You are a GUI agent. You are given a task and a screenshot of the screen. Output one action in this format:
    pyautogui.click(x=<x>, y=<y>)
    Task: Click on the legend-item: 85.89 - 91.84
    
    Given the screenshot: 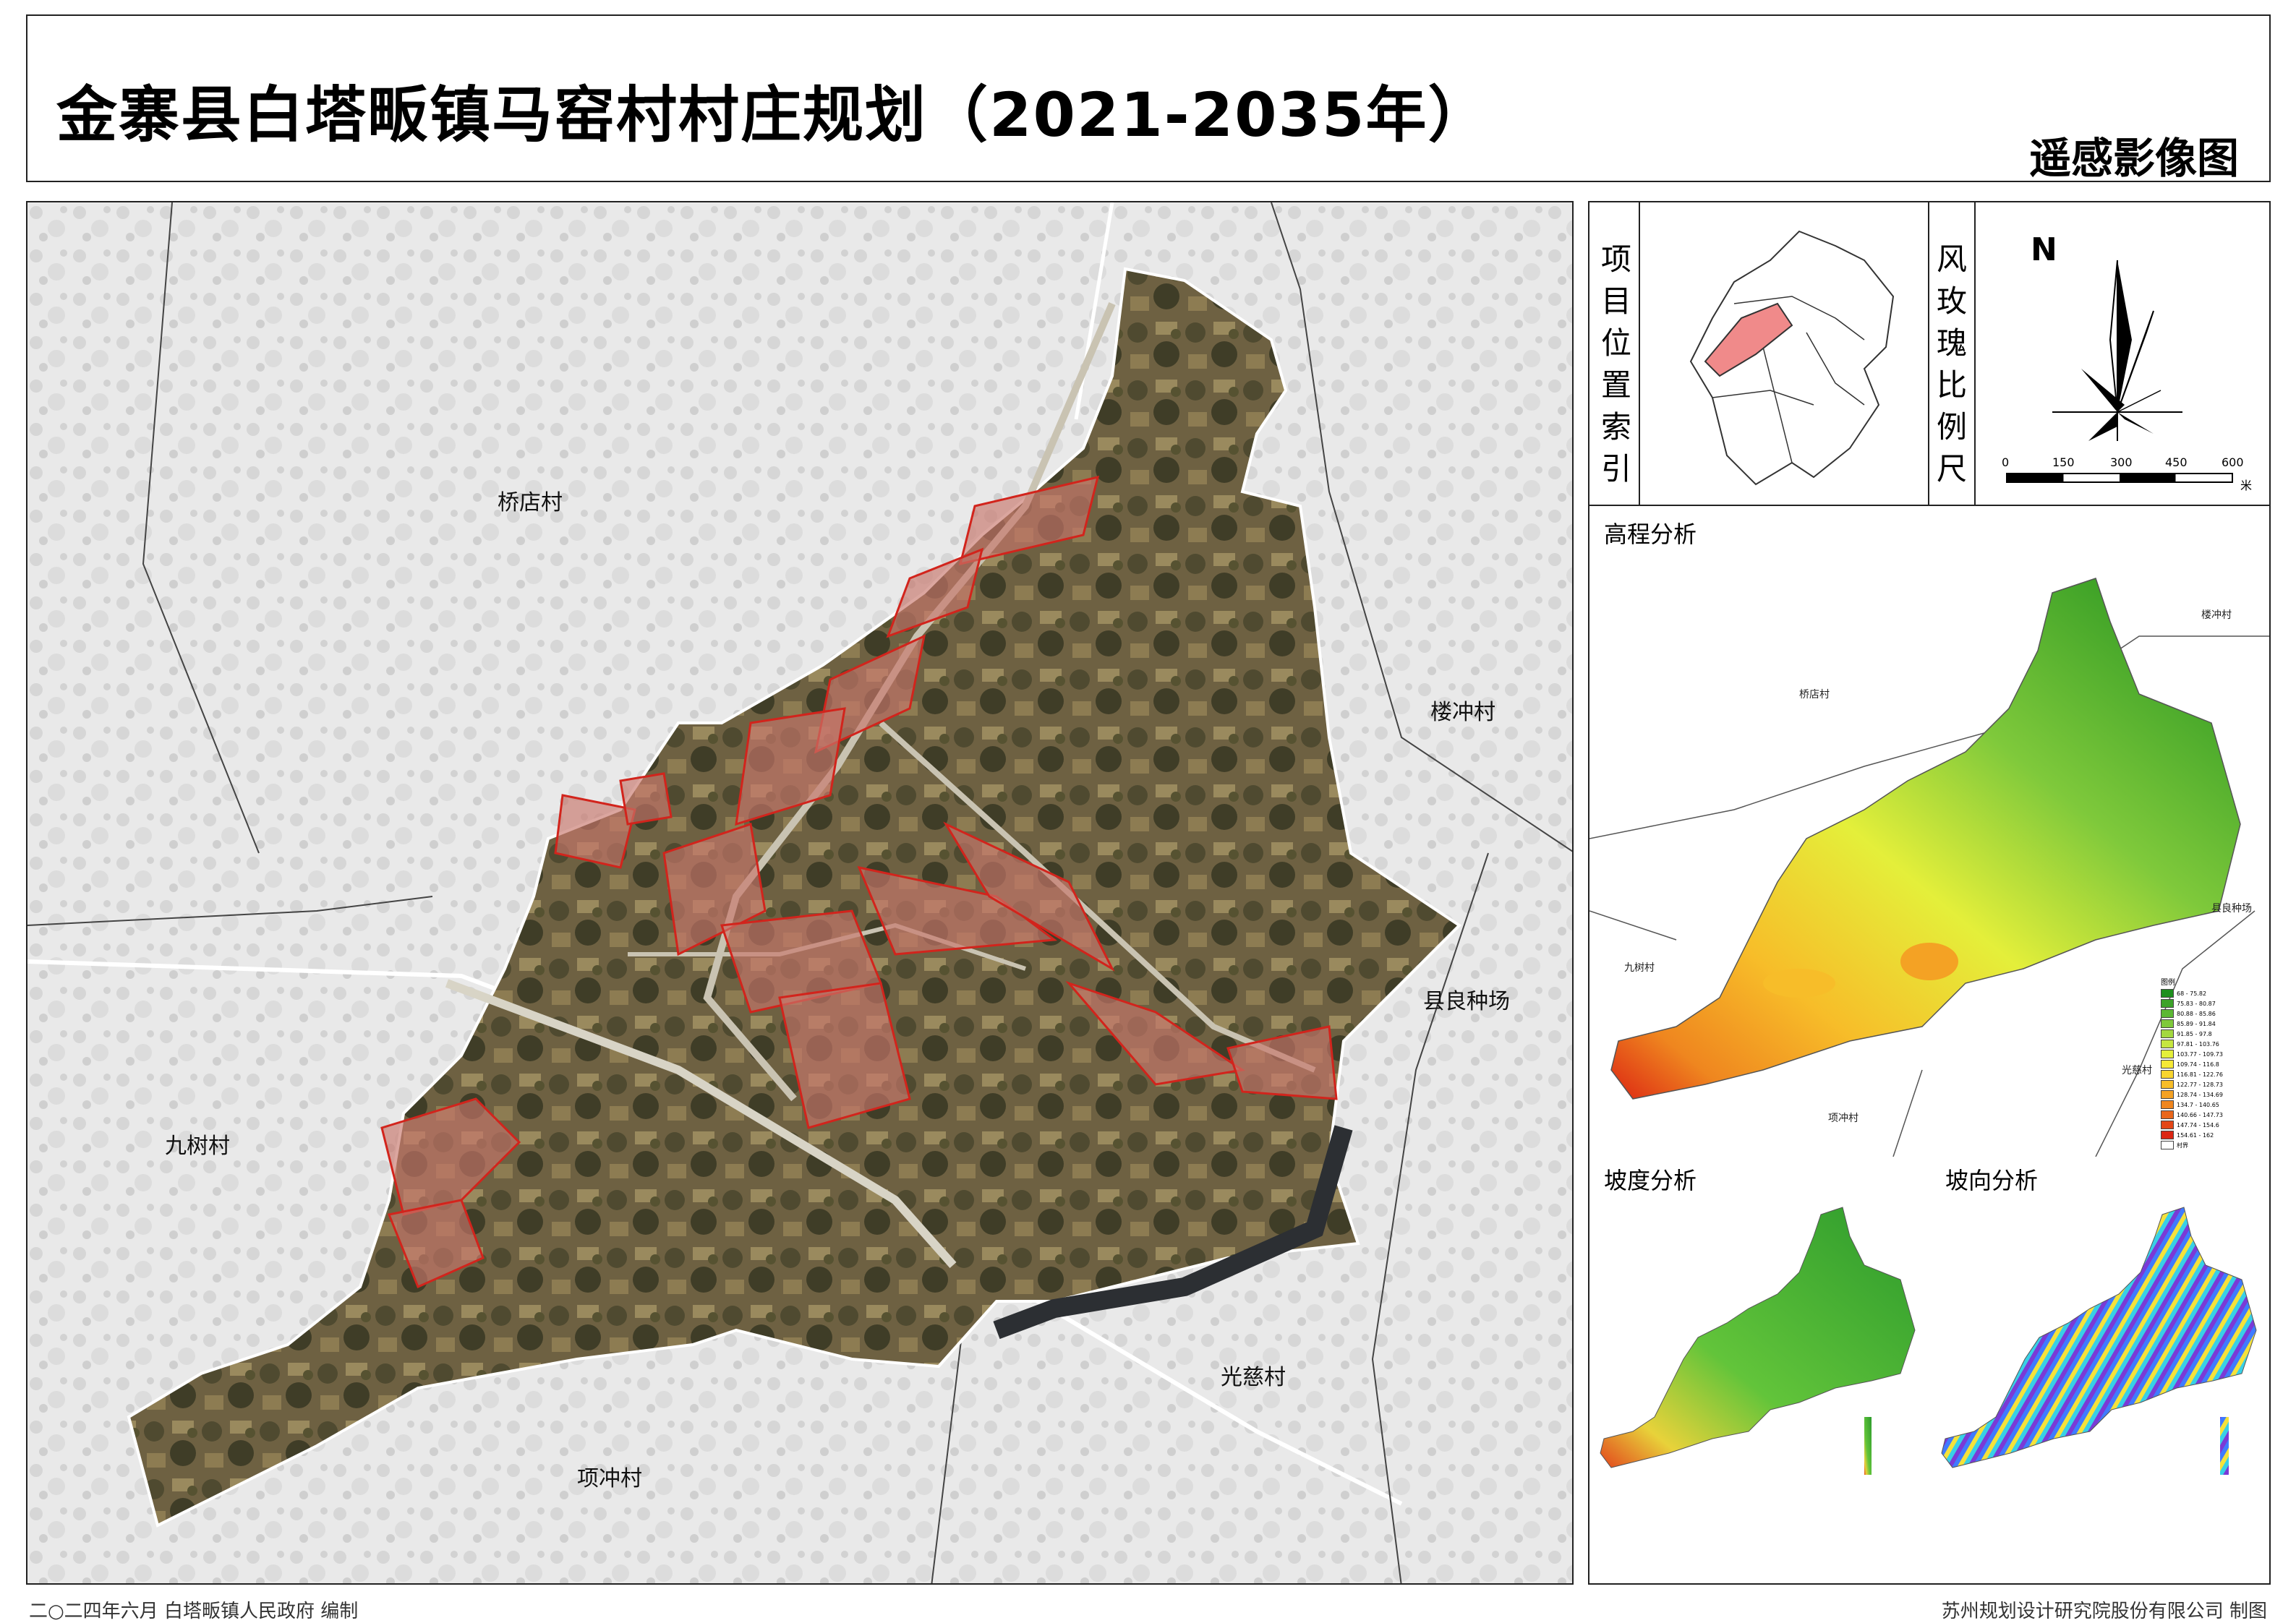 What is the action you would take?
    pyautogui.click(x=2192, y=1024)
    